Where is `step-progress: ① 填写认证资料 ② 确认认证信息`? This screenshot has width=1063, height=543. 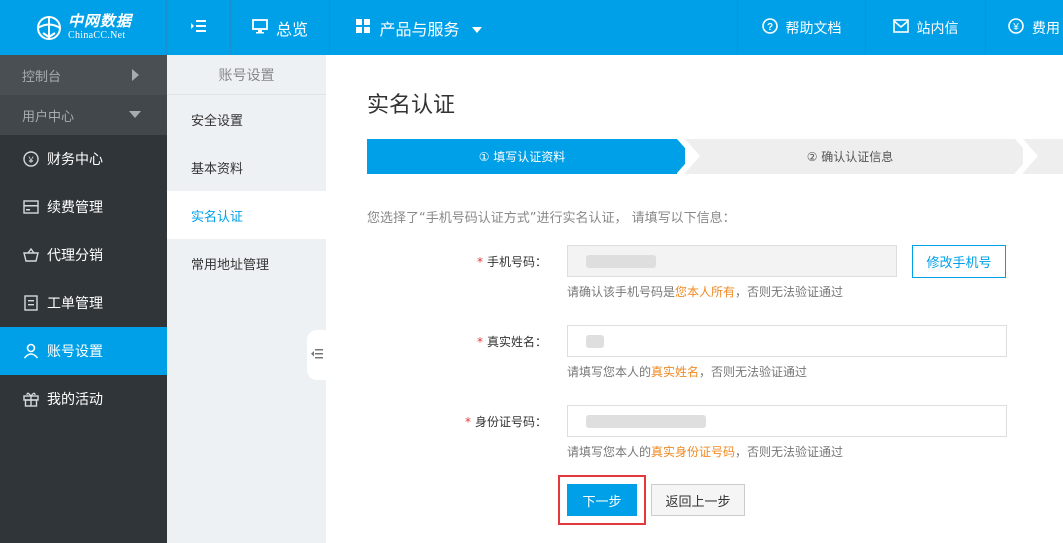
step-progress: ① 填写认证资料 ② 确认认证信息 is located at coordinates (715, 156).